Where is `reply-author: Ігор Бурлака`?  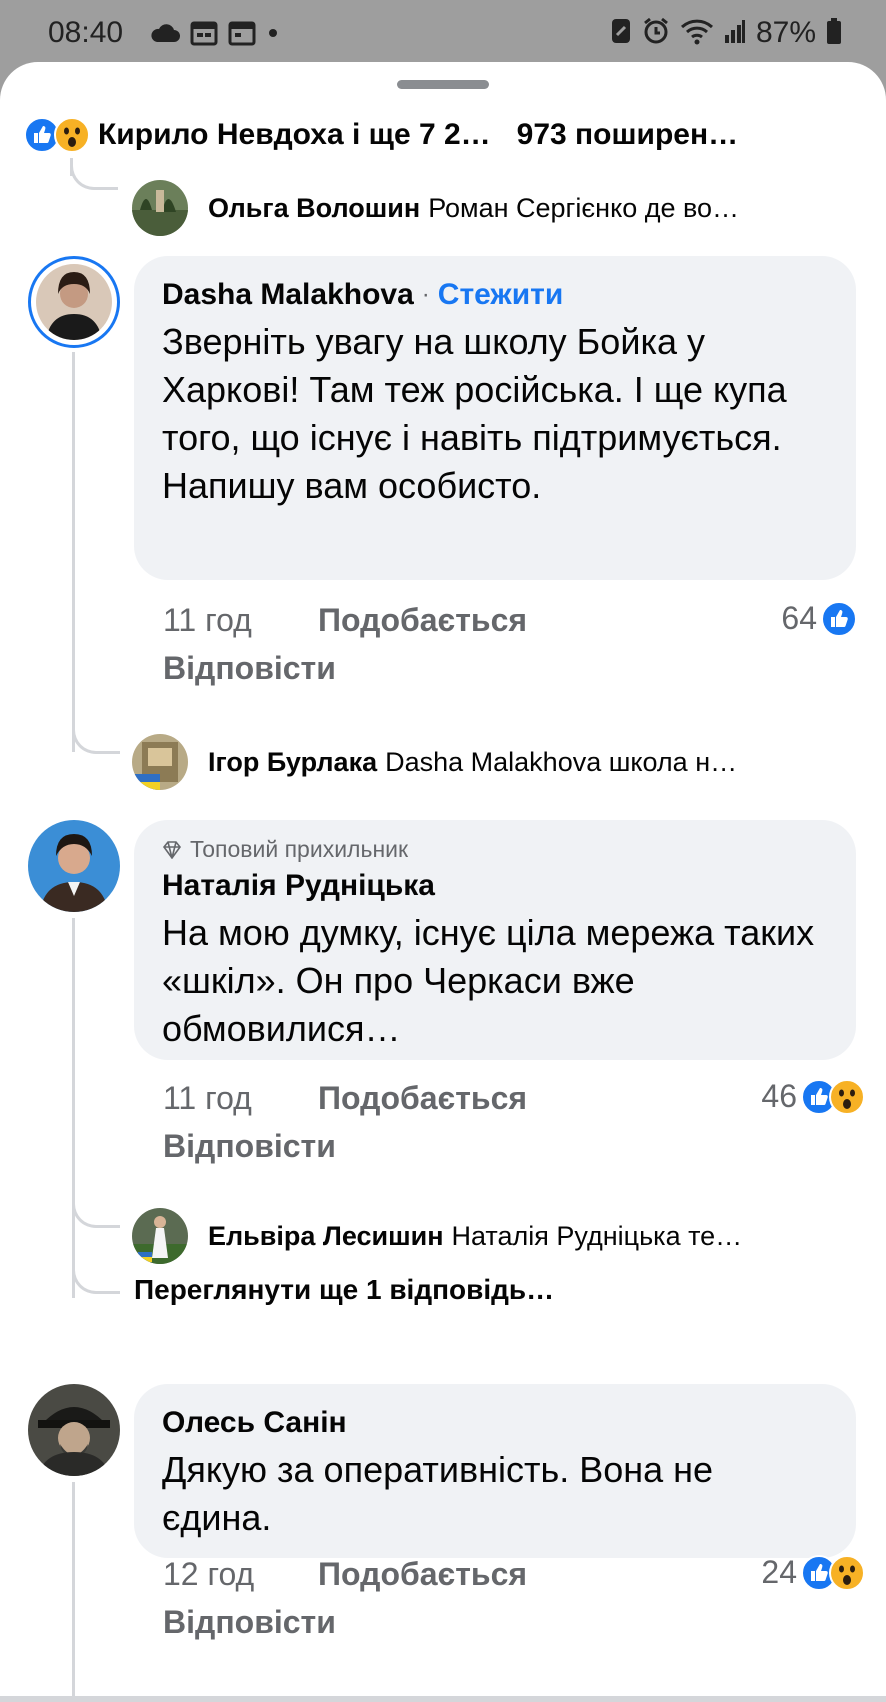 reply-author: Ігор Бурлака is located at coordinates (292, 762).